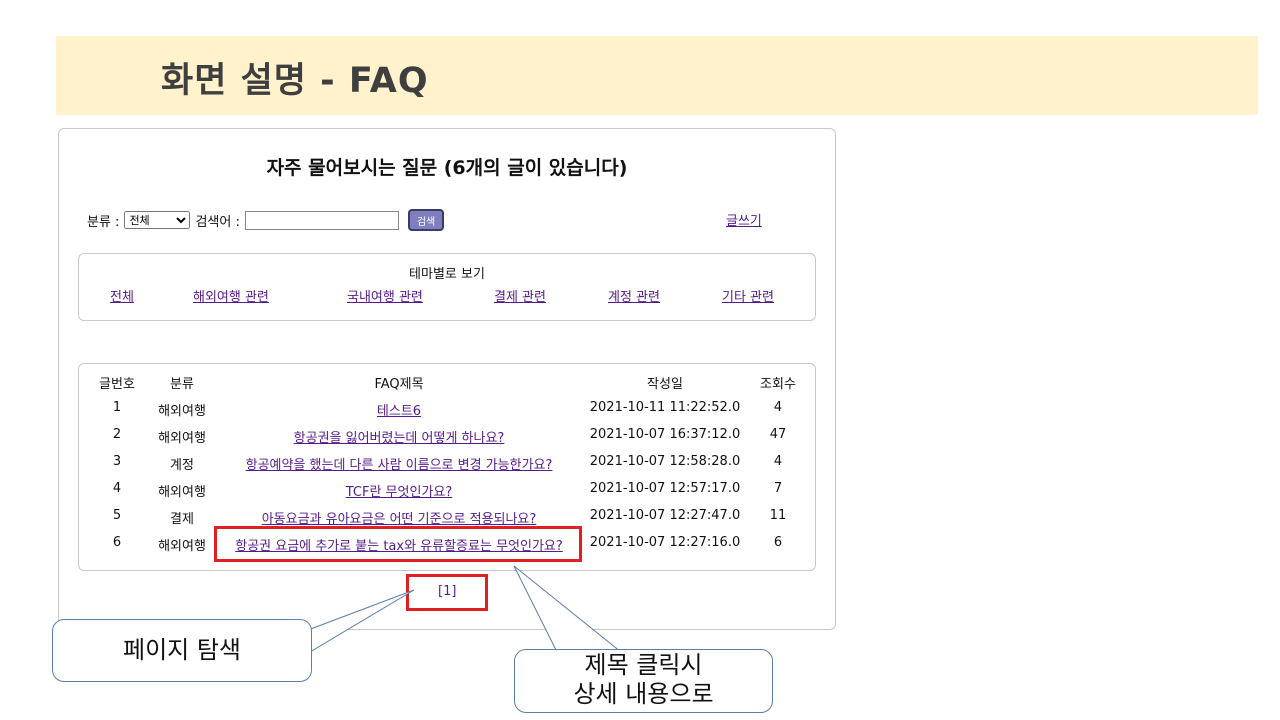  Describe the element at coordinates (643, 694) in the screenshot. I see `title-click-callout-line2: 상세 내용으로` at that location.